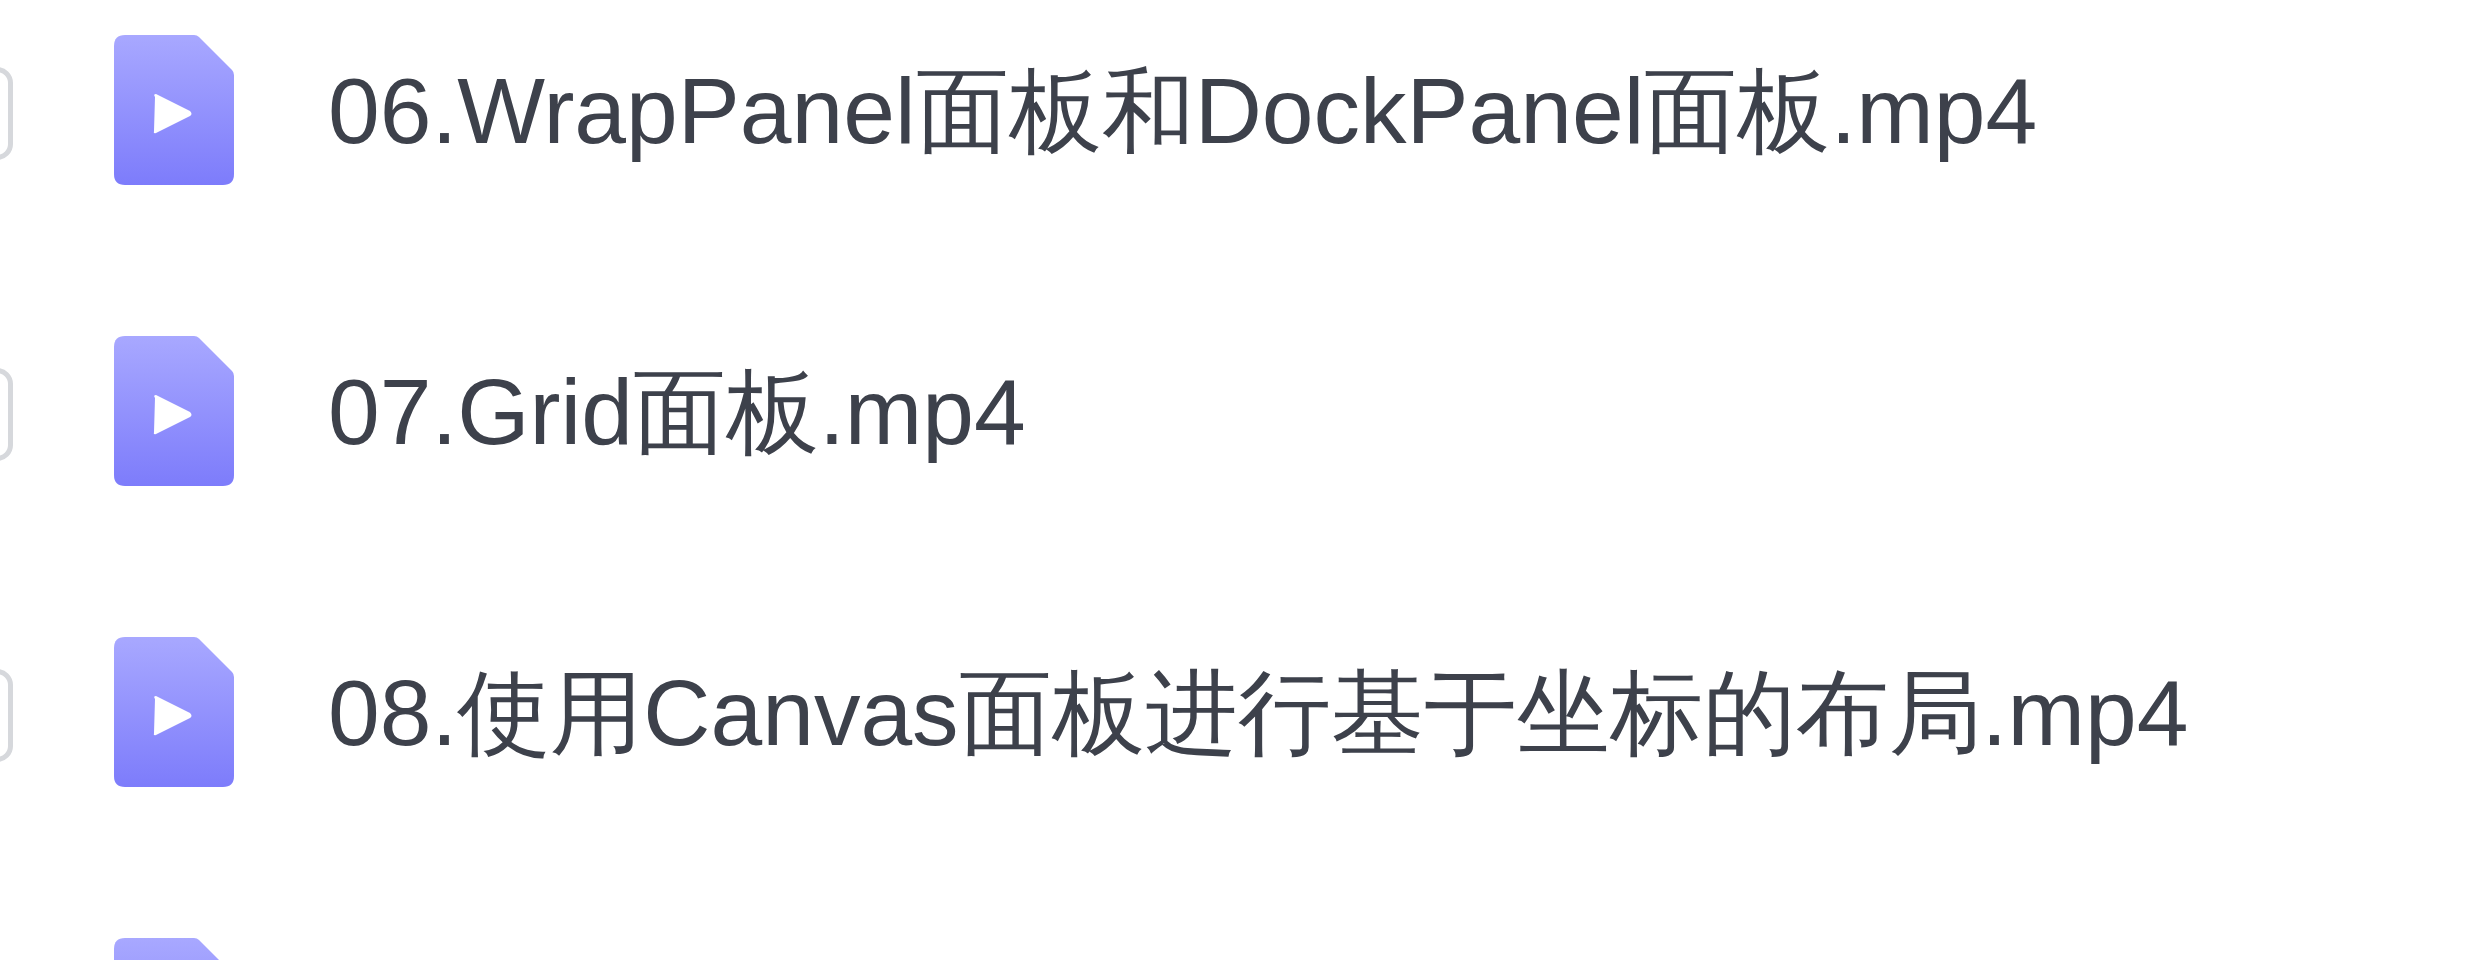 This screenshot has width=2480, height=960. I want to click on file-name: 08.使用Canvas面板进行基于坐标的布局.mp4, so click(1258, 714).